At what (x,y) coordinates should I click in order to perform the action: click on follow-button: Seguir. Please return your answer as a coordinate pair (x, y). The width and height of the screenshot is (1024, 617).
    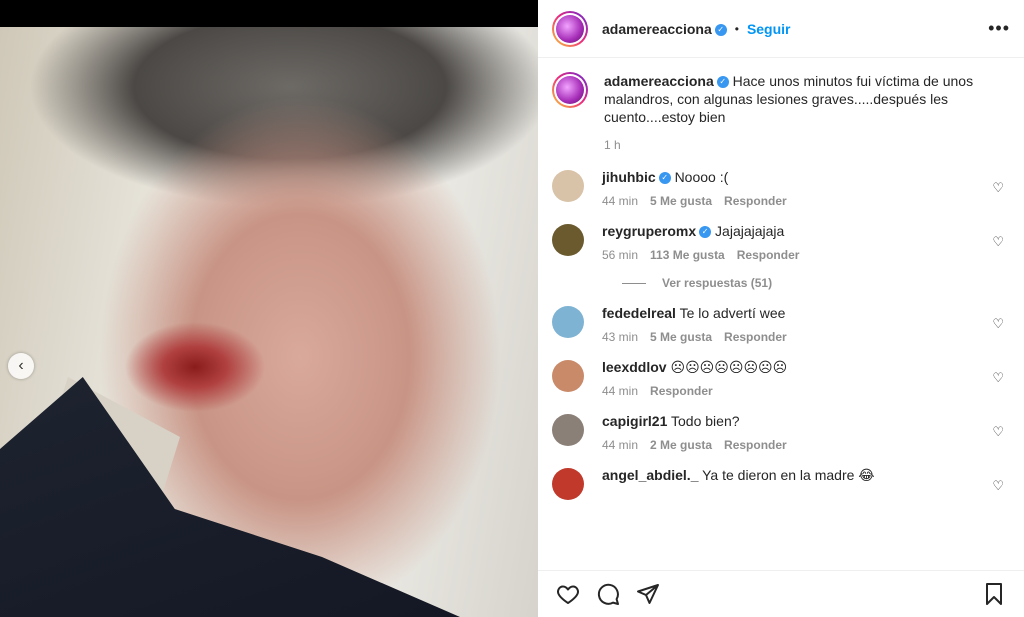
    Looking at the image, I should click on (769, 29).